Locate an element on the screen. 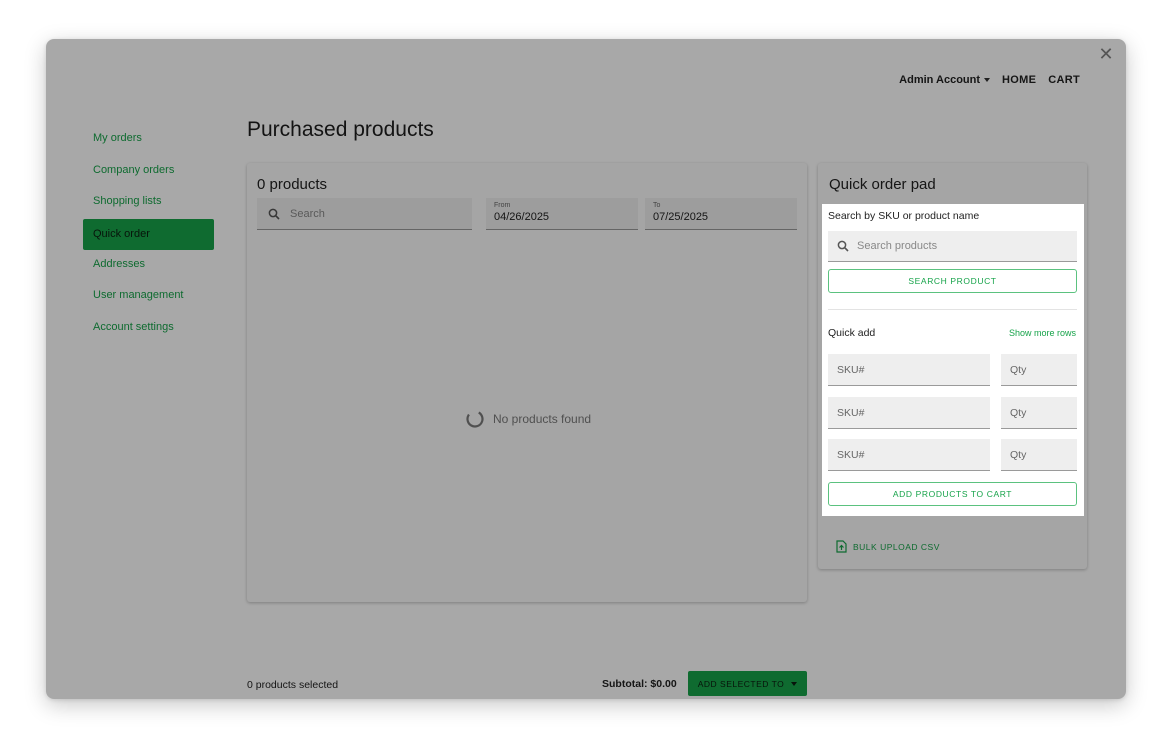  account-menu-label: Admin Account is located at coordinates (940, 80).